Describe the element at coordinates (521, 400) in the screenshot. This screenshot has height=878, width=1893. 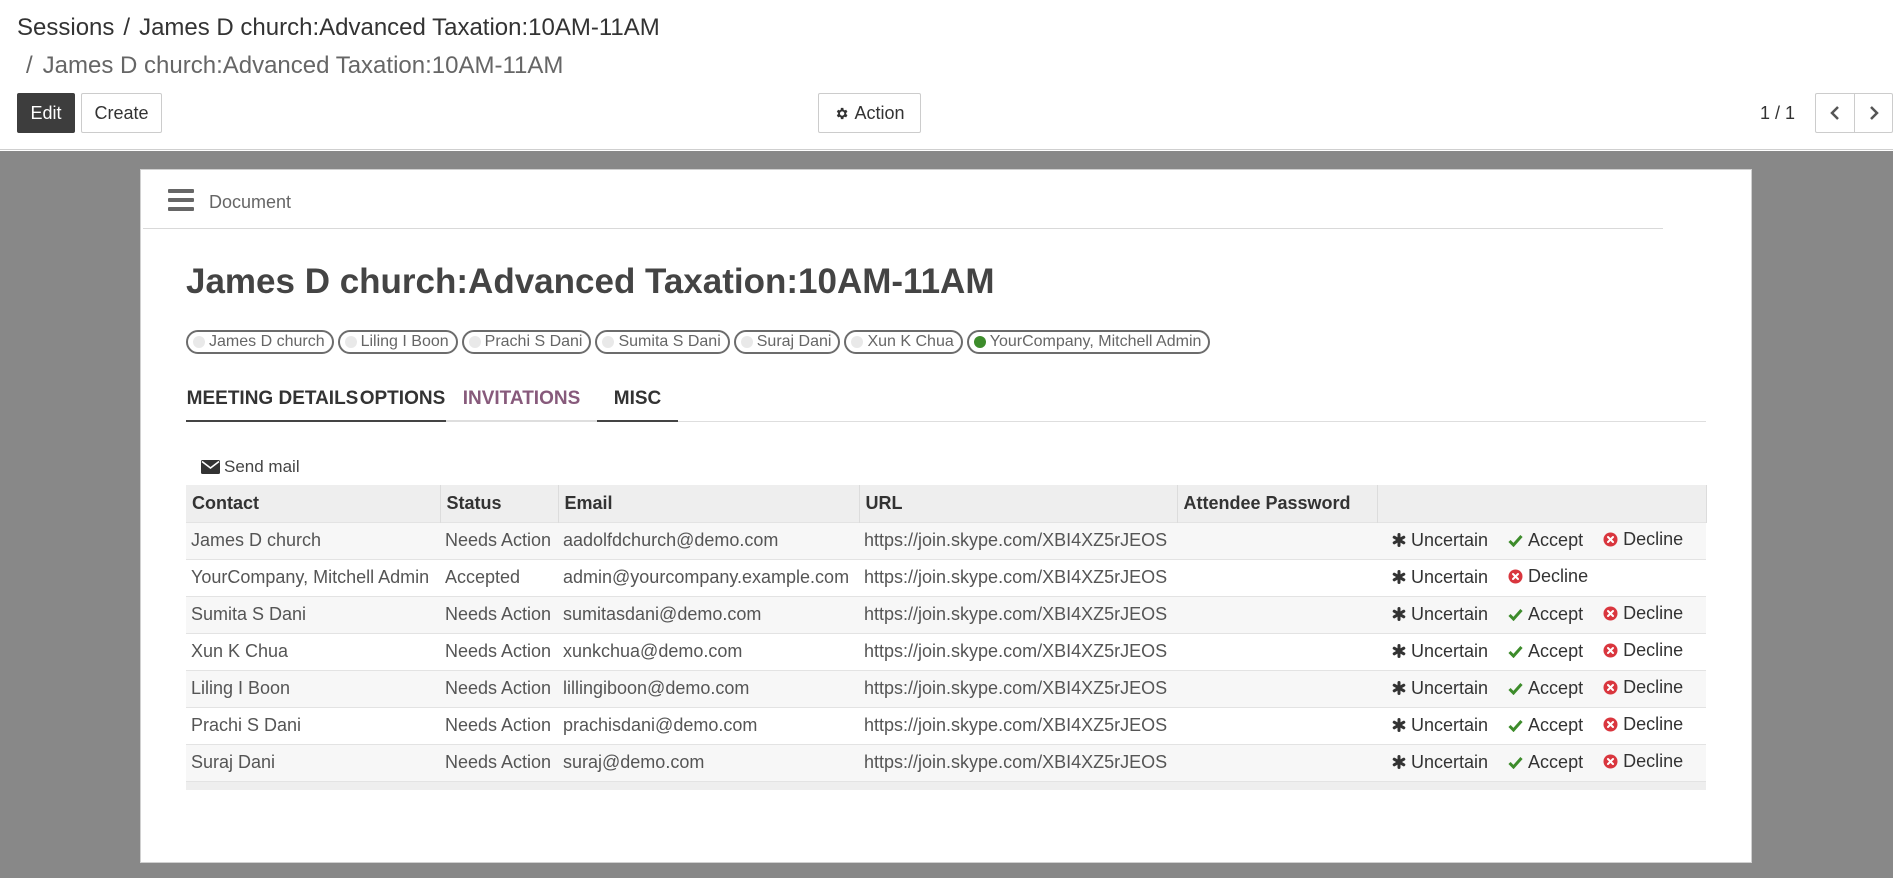
I see `tab-invitations: INVITATIONS` at that location.